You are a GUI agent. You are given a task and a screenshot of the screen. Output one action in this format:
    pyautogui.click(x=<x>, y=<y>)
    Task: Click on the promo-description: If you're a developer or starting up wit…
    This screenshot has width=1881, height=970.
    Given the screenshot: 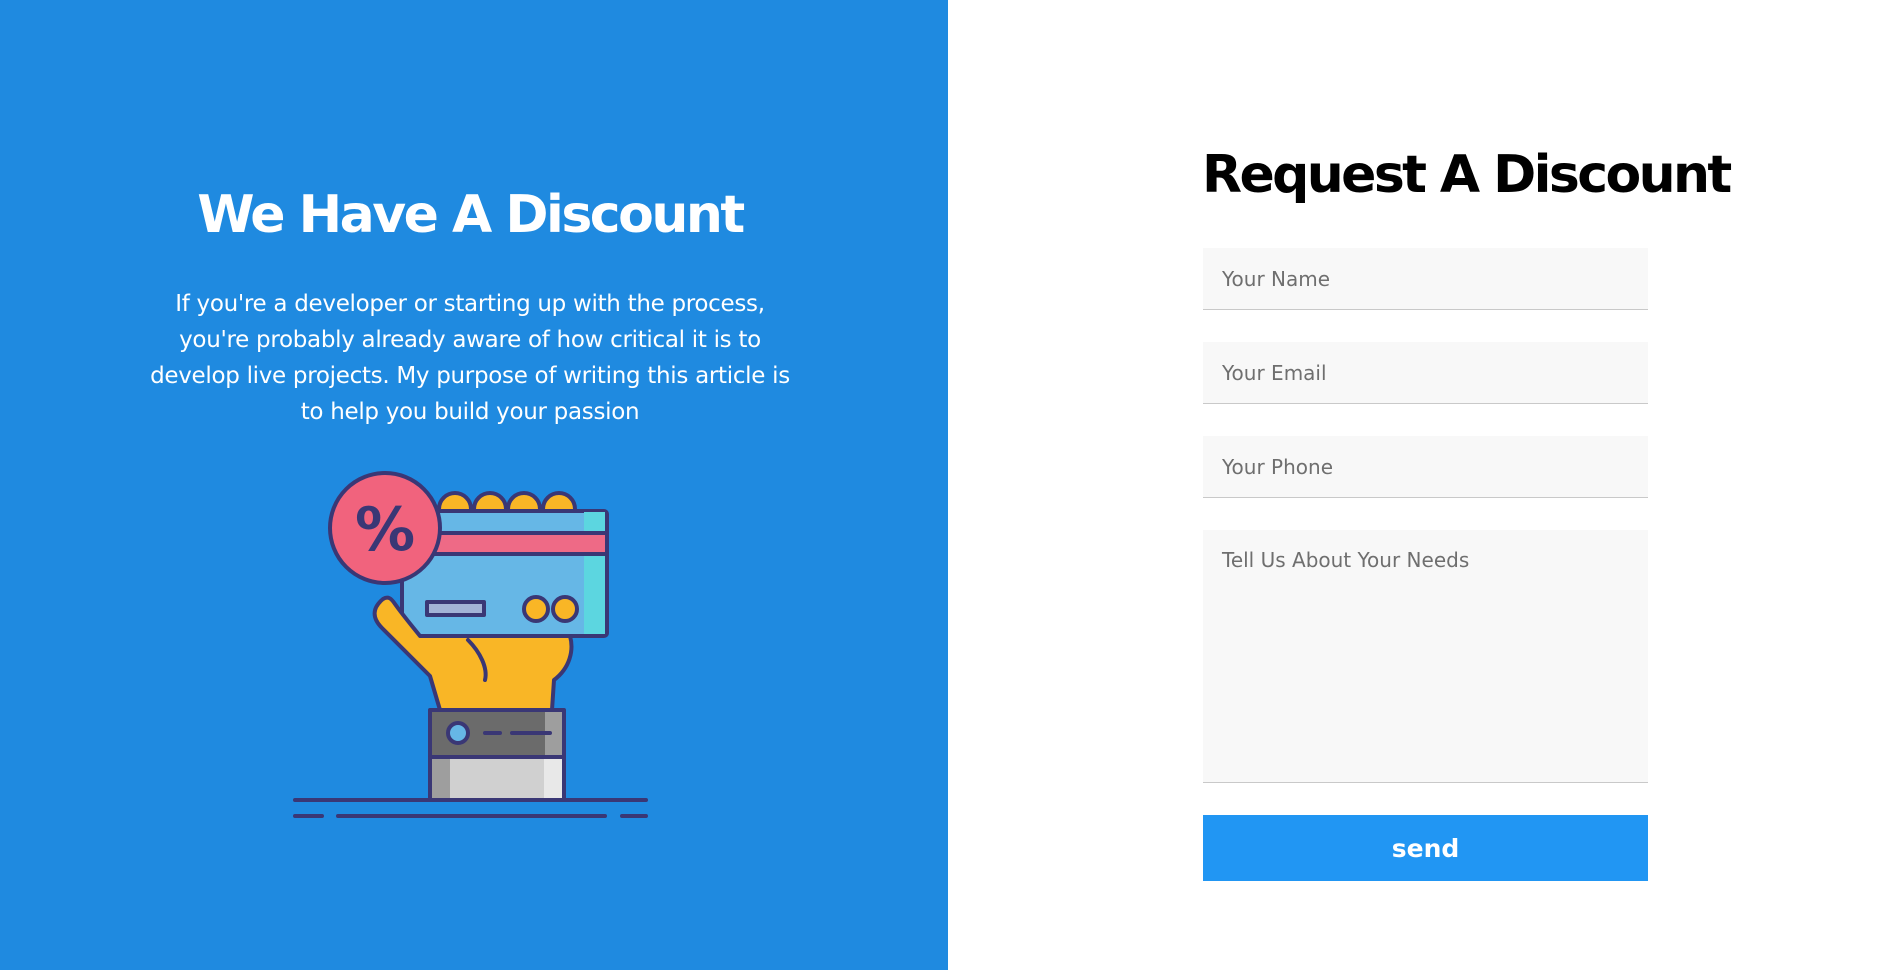 What is the action you would take?
    pyautogui.click(x=470, y=358)
    